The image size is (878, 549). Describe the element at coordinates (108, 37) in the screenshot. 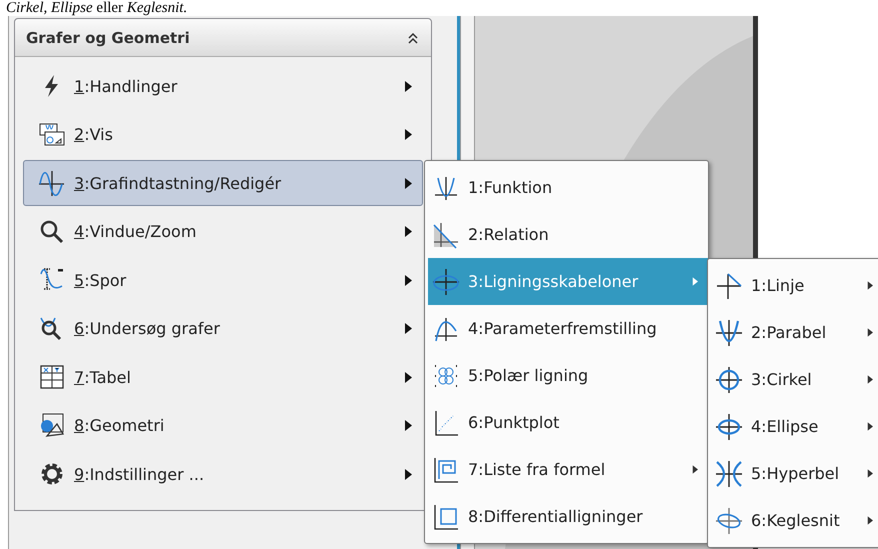

I see `panel-title: Grafer og Geometri` at that location.